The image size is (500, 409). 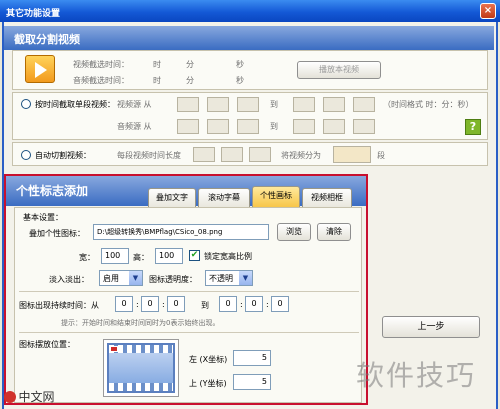 What do you see at coordinates (176, 304) in the screenshot?
I see `start-second-input: 0` at bounding box center [176, 304].